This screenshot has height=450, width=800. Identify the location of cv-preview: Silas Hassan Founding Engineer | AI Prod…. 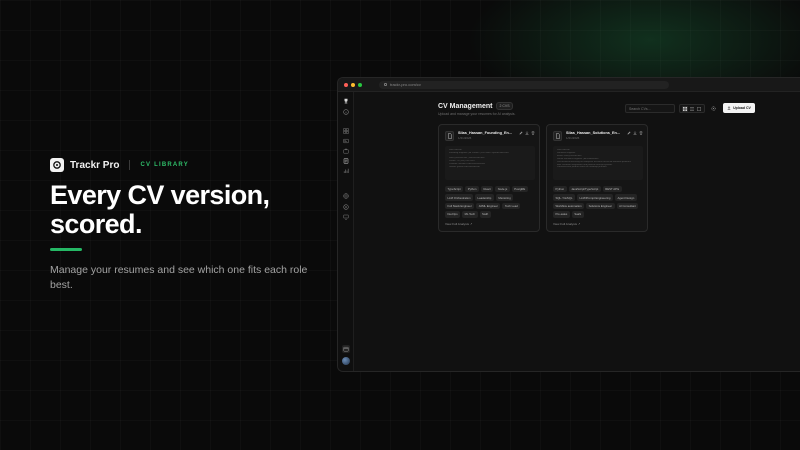
(490, 163).